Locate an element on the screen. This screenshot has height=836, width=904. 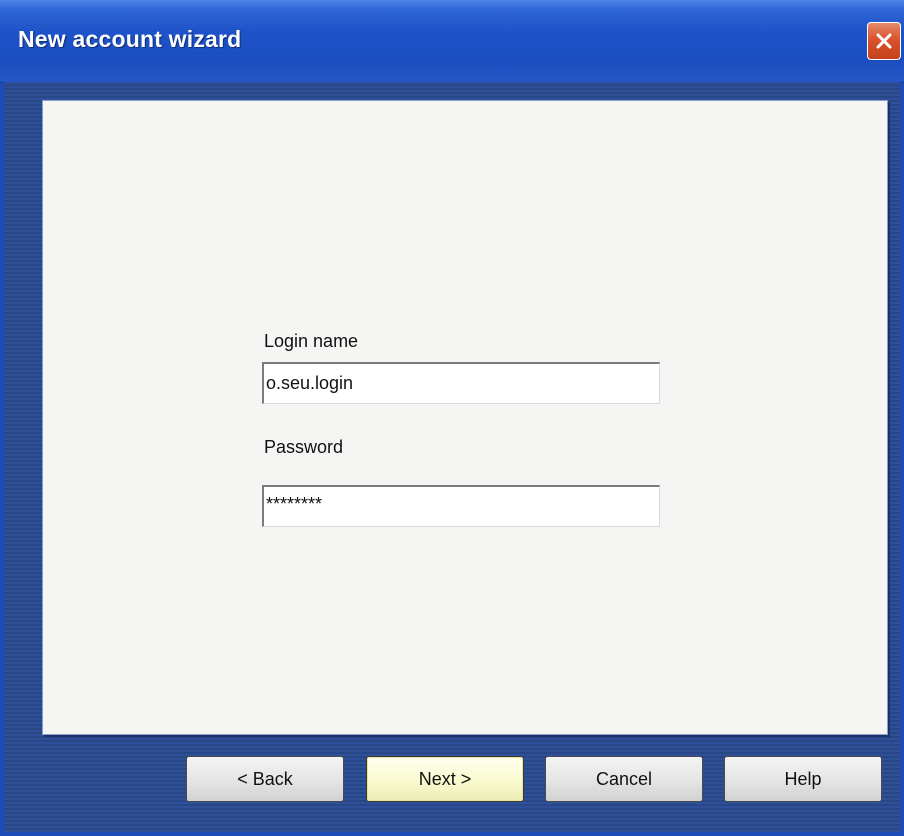
window-title: New account wizard is located at coordinates (130, 39).